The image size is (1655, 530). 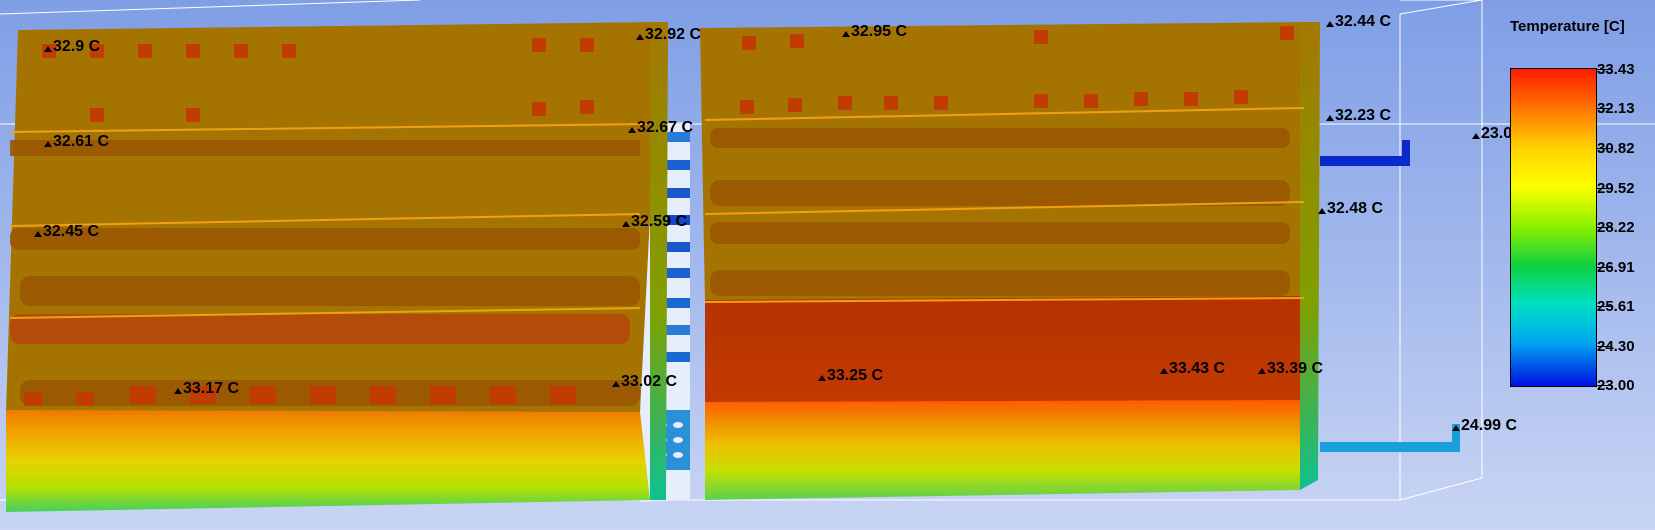 What do you see at coordinates (76, 142) in the screenshot?
I see `probe-label: 32.61 C` at bounding box center [76, 142].